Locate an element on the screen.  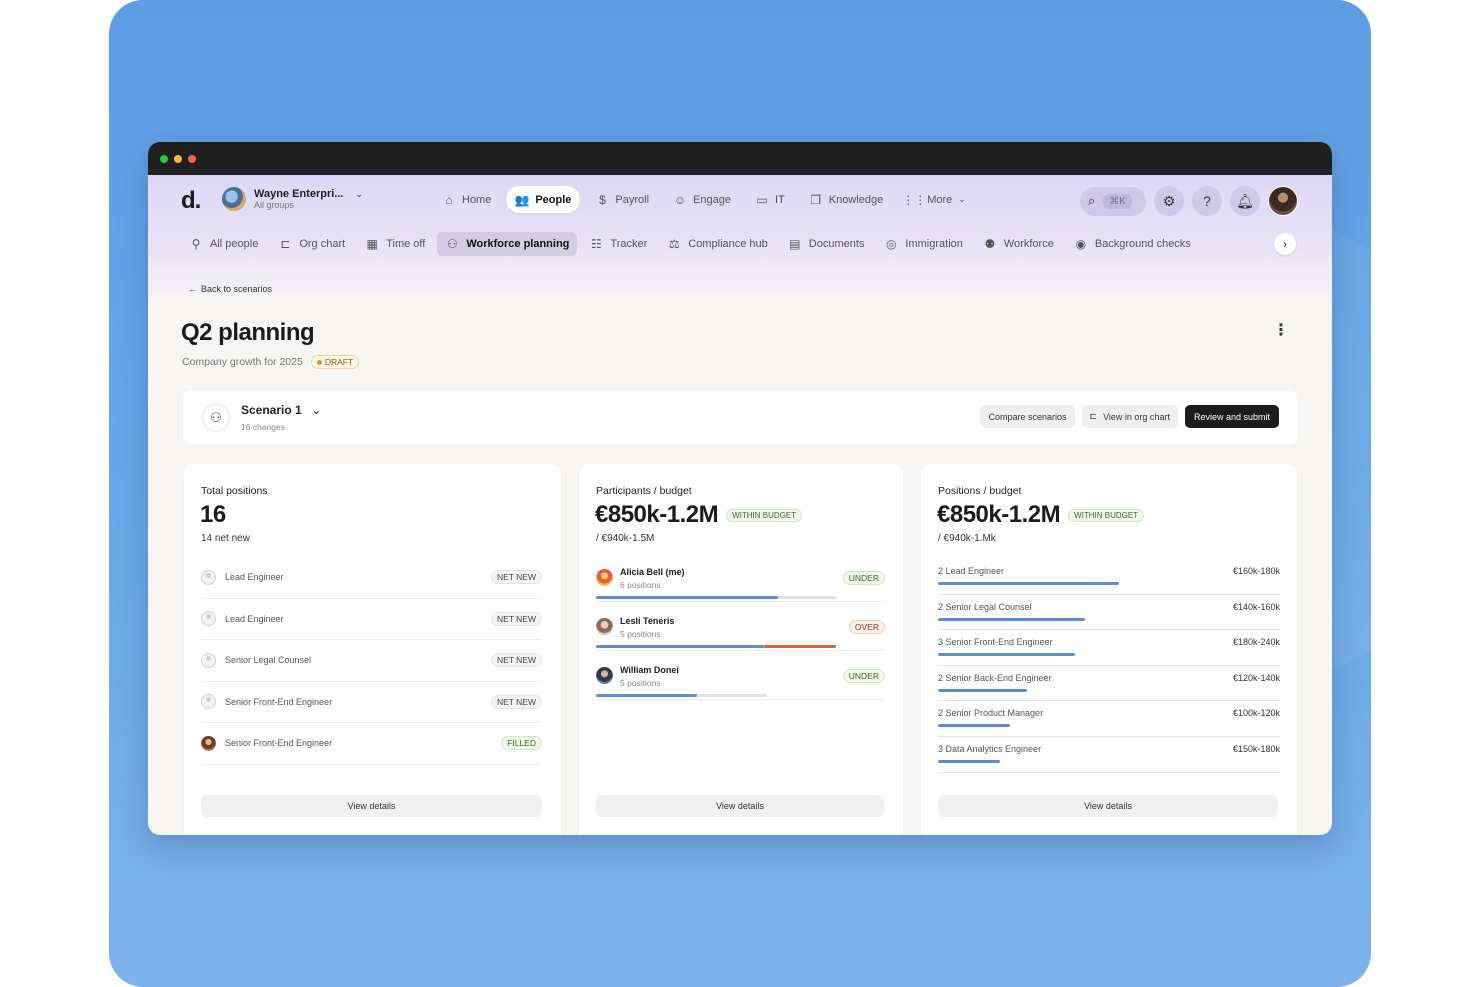
total-positions-value: 16 is located at coordinates (213, 514).